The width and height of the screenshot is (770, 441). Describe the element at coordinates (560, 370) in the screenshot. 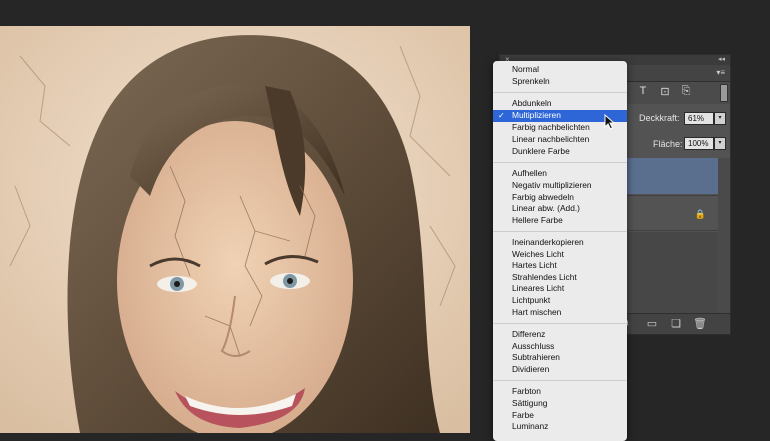

I see `menu-item-dividieren: Dividieren` at that location.